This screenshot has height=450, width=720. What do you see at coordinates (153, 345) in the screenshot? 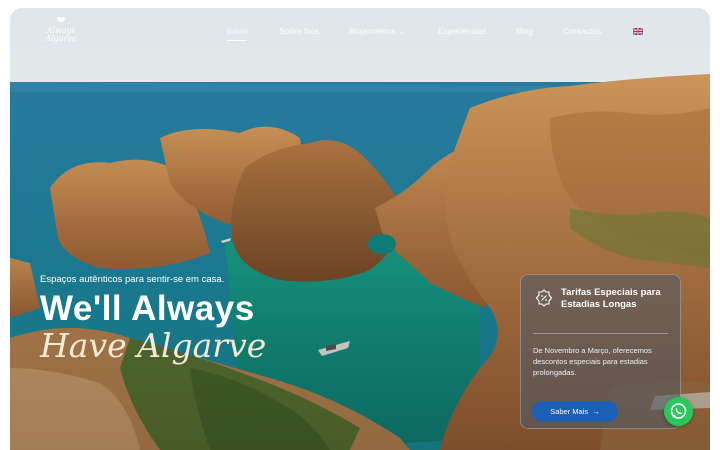
I see `hero-headline-line2: Have Algarve` at bounding box center [153, 345].